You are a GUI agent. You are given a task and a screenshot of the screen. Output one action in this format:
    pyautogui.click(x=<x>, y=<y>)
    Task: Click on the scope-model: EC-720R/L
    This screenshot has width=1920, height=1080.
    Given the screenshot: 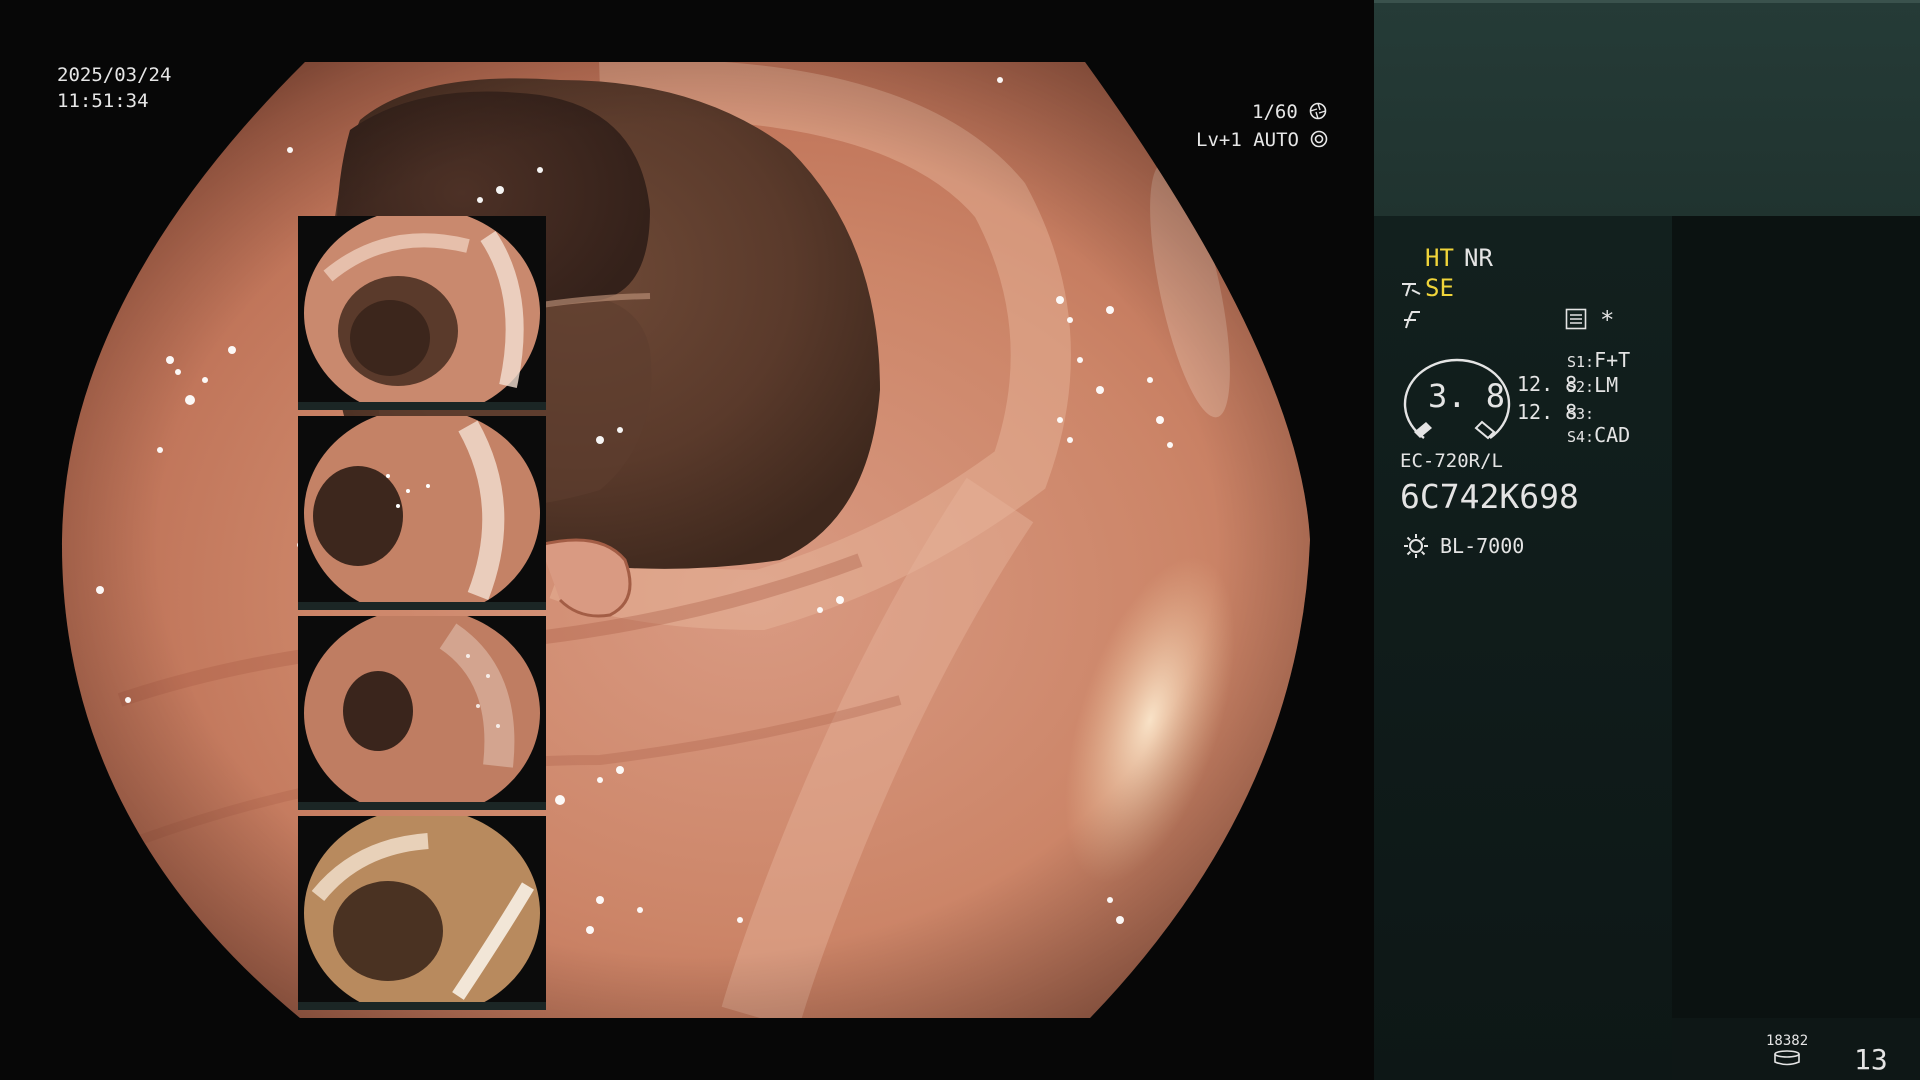 What is the action you would take?
    pyautogui.click(x=1451, y=461)
    